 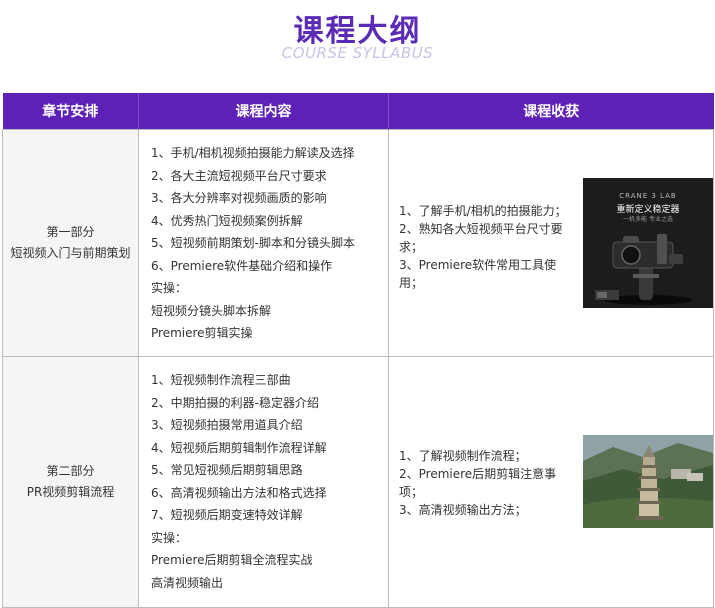 What do you see at coordinates (232, 560) in the screenshot?
I see `content-item: Premiere后期剪辑全流程实战` at bounding box center [232, 560].